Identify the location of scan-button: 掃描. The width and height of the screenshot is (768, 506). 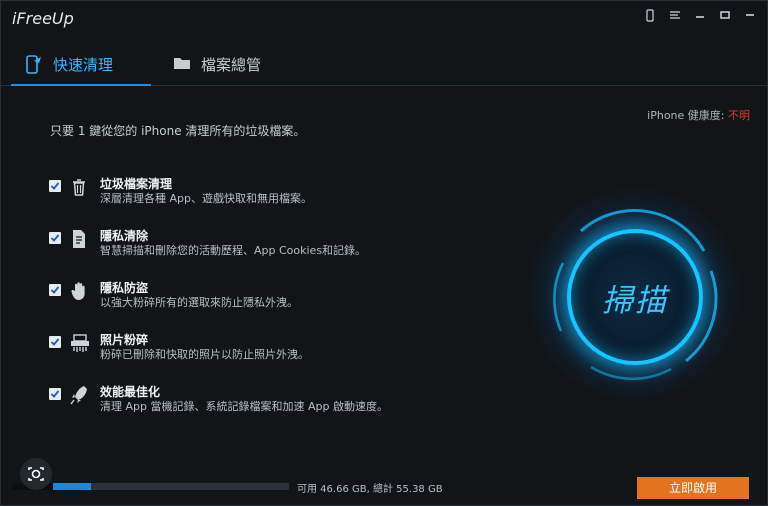
(635, 297).